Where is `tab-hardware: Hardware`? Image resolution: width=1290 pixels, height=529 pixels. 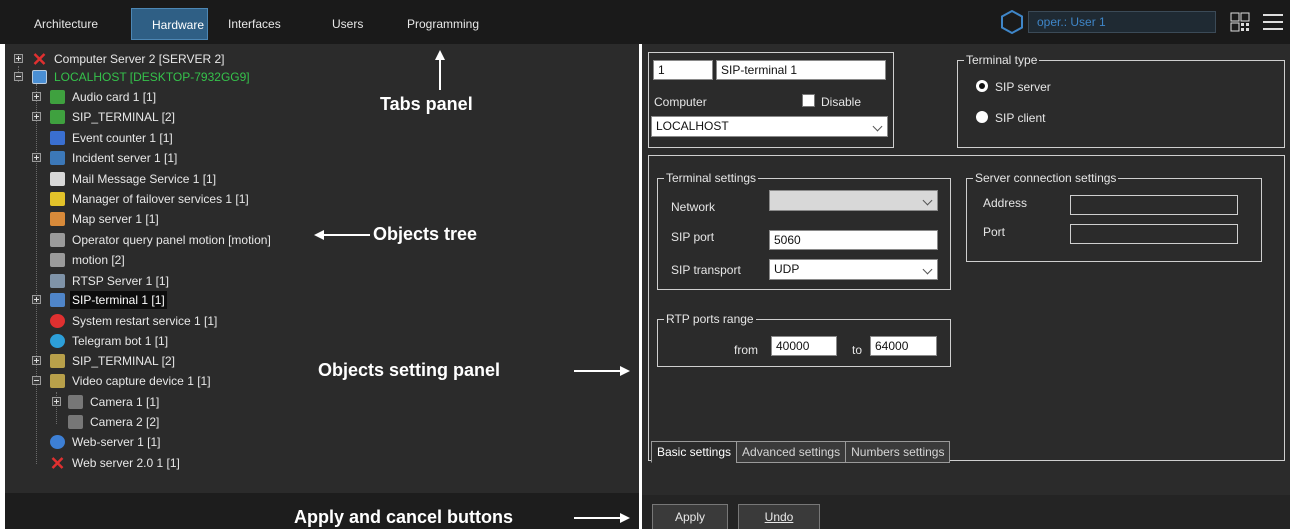
tab-hardware: Hardware is located at coordinates (169, 24).